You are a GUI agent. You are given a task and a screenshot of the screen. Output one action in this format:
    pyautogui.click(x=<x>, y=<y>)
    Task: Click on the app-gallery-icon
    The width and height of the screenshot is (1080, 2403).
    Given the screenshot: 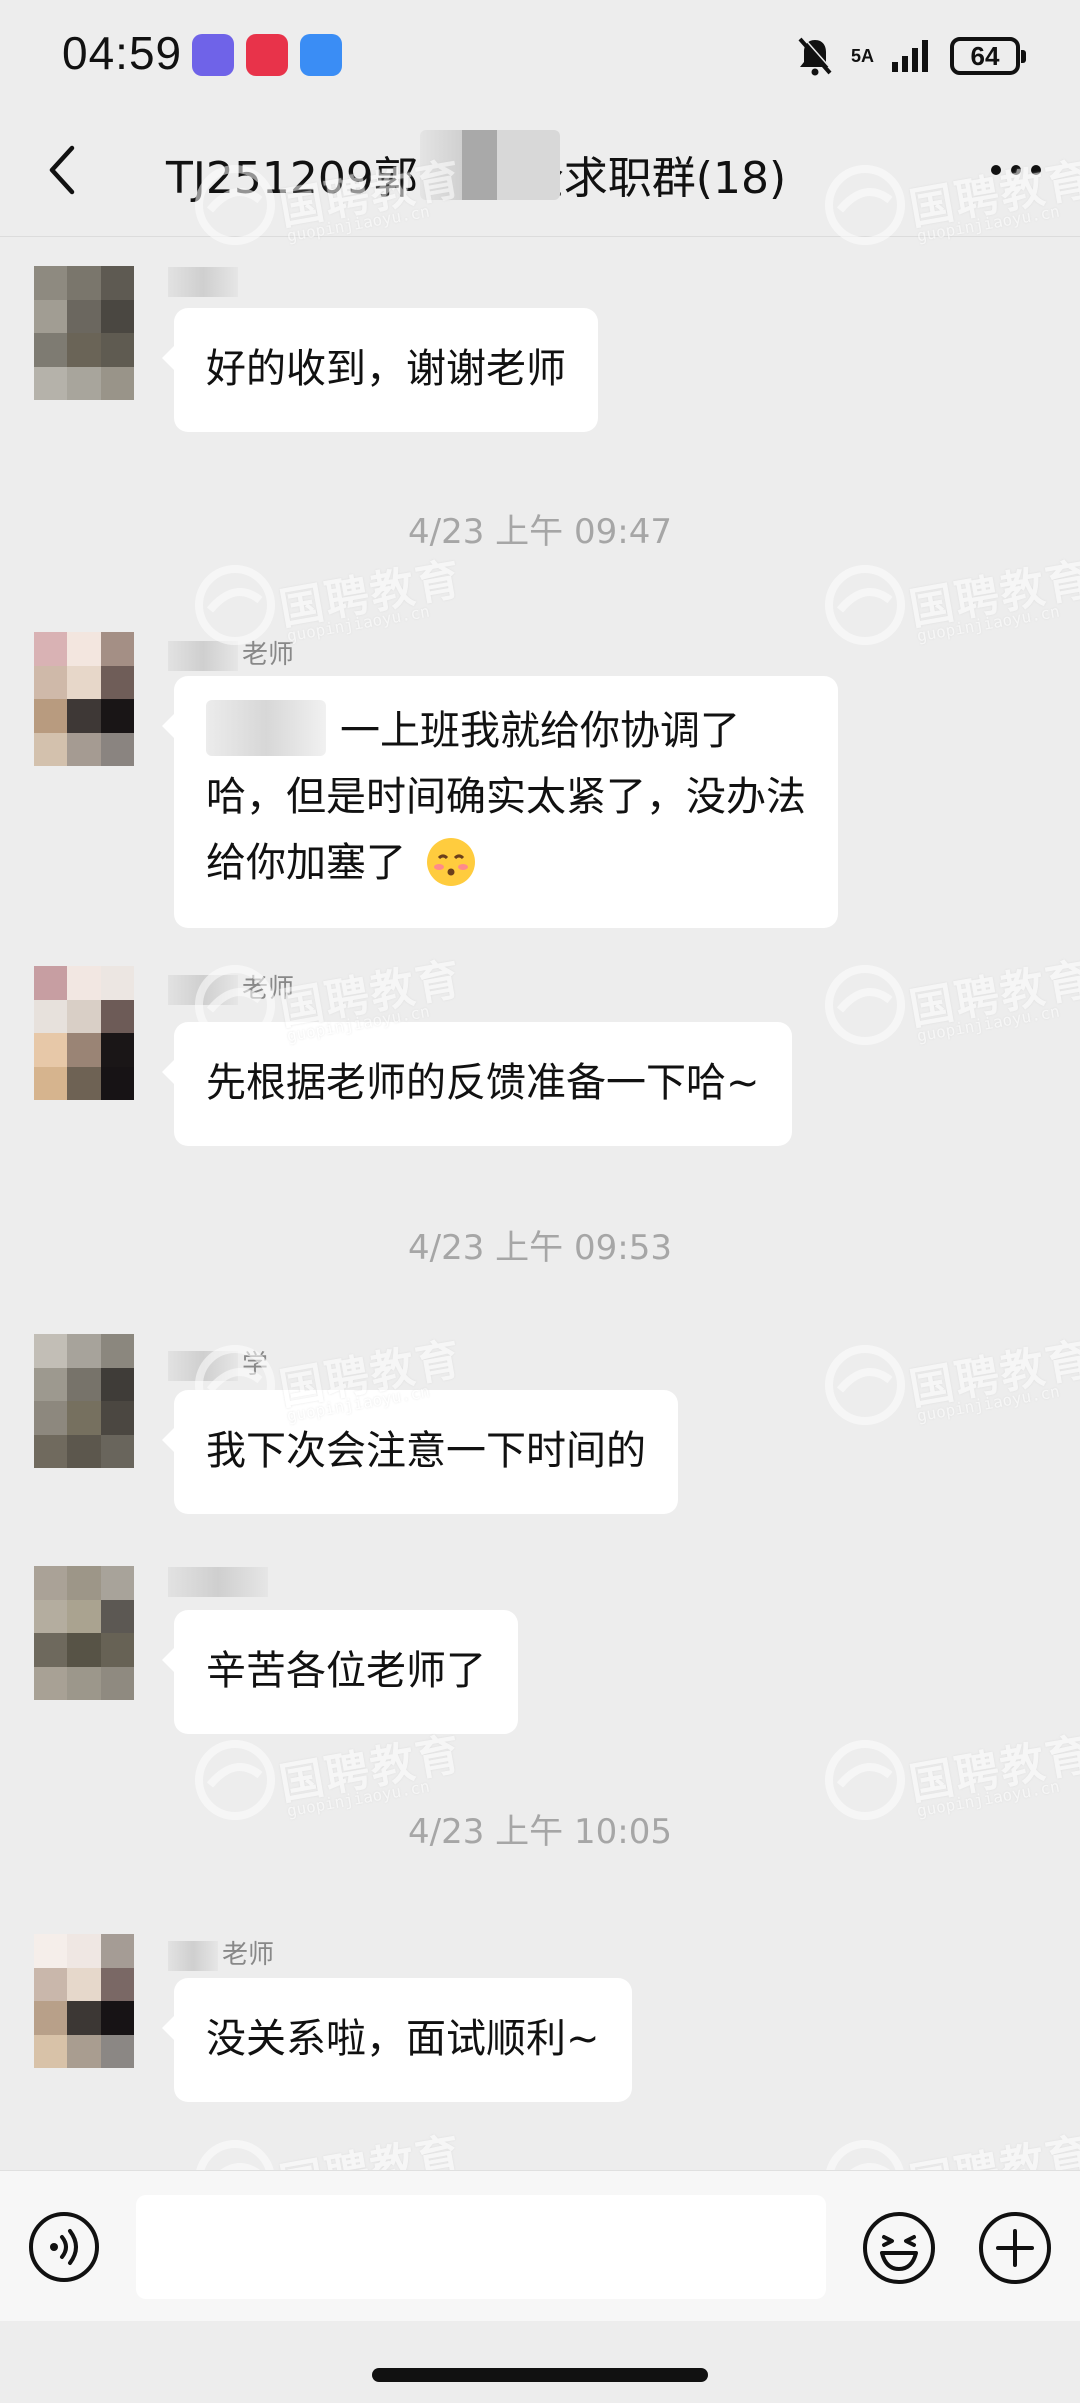 What is the action you would take?
    pyautogui.click(x=267, y=55)
    